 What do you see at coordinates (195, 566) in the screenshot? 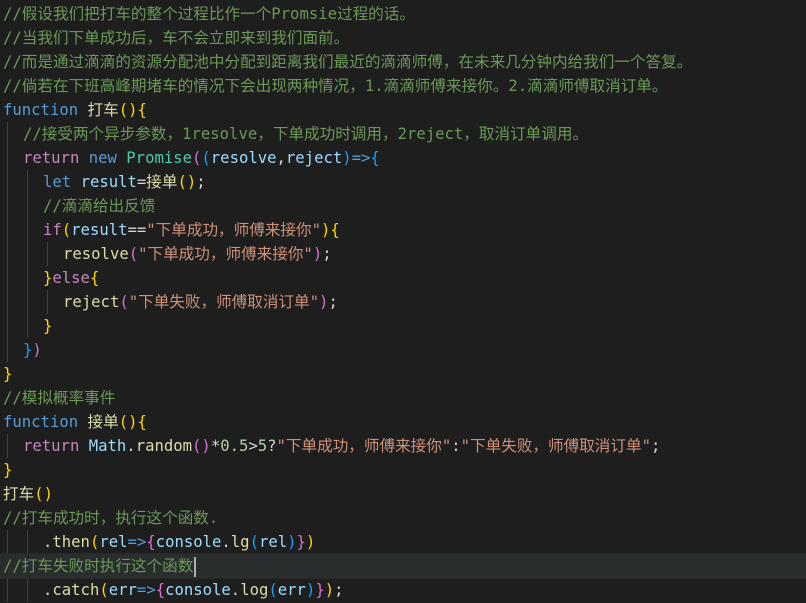
I see `text-cursor` at bounding box center [195, 566].